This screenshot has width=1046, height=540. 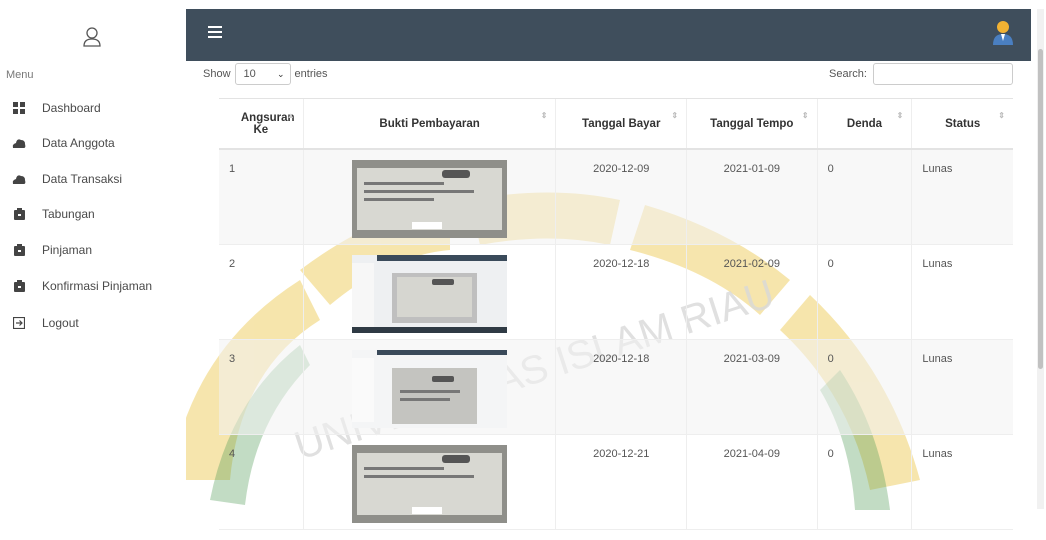 What do you see at coordinates (261, 197) in the screenshot?
I see `cell-angsuran-ke: 1` at bounding box center [261, 197].